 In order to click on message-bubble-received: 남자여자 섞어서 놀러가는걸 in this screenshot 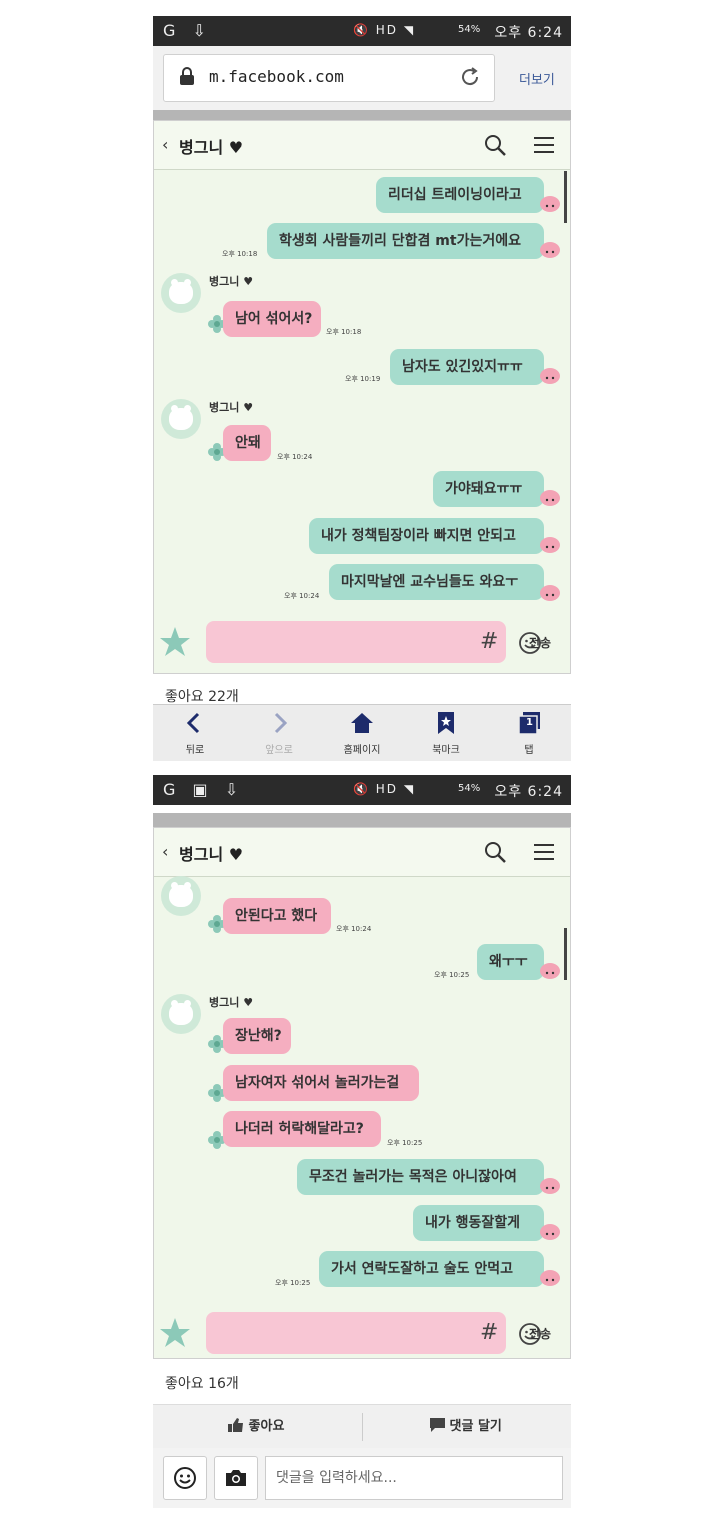, I will do `click(321, 1083)`.